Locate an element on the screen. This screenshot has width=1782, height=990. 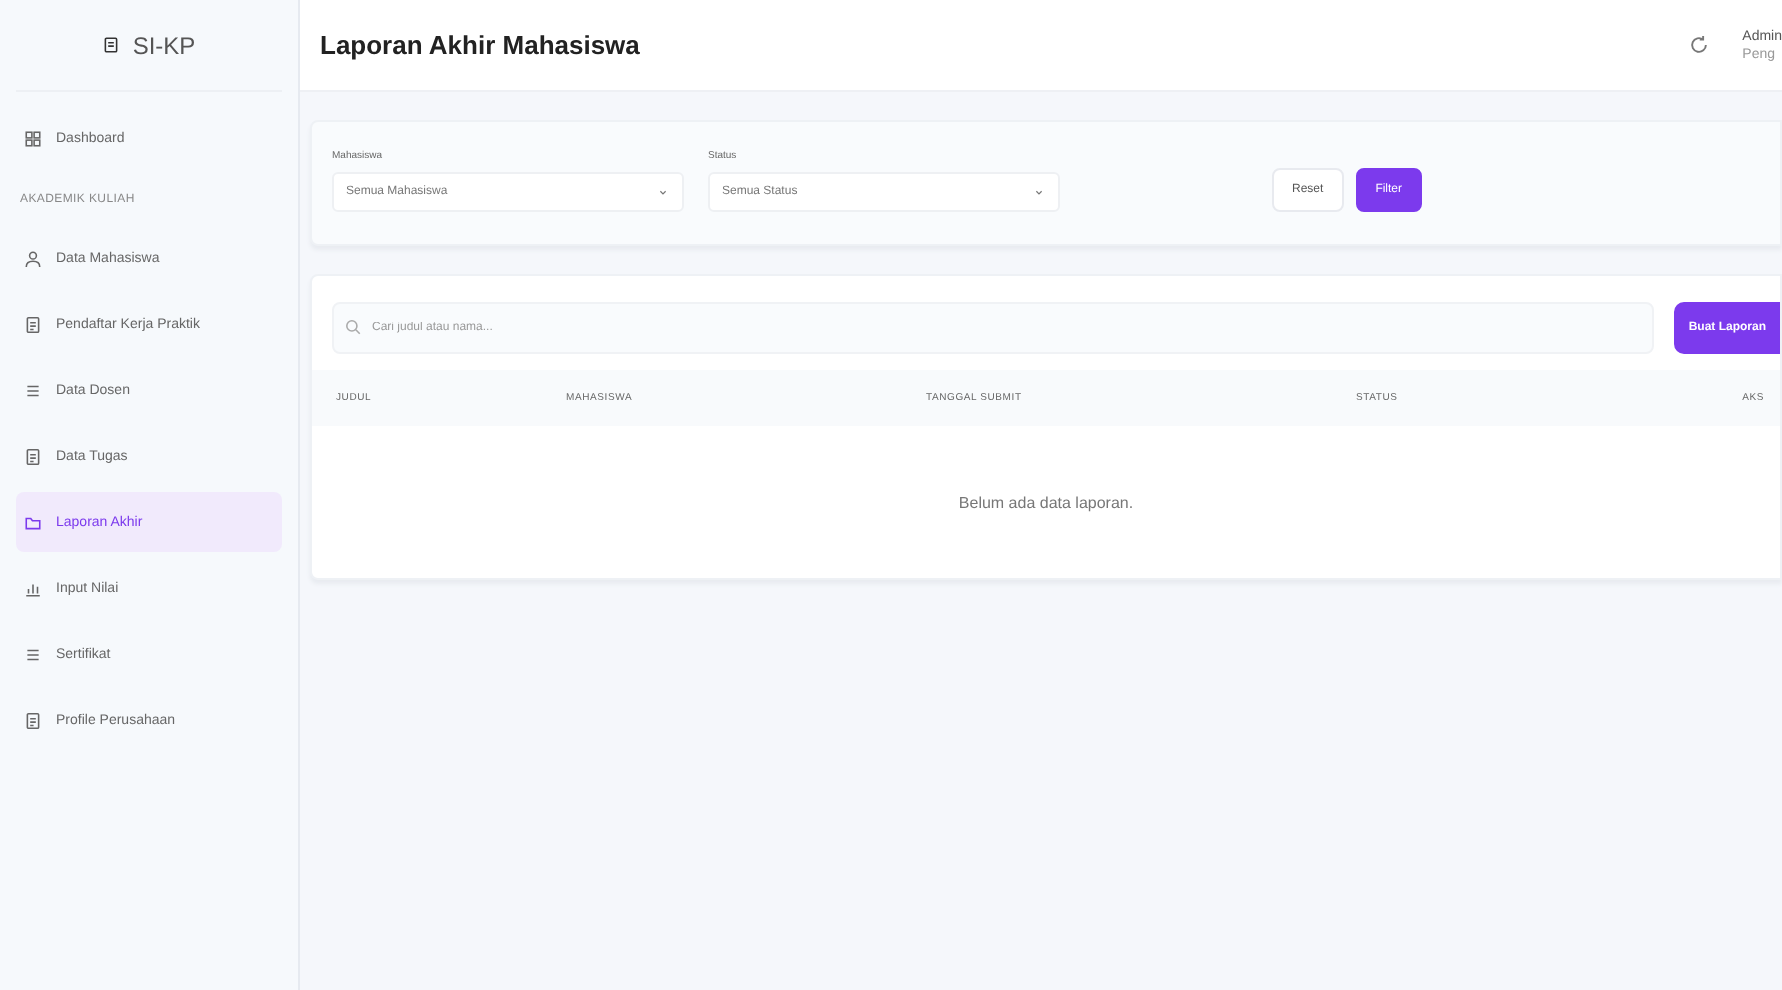
chart-icon is located at coordinates (33, 588).